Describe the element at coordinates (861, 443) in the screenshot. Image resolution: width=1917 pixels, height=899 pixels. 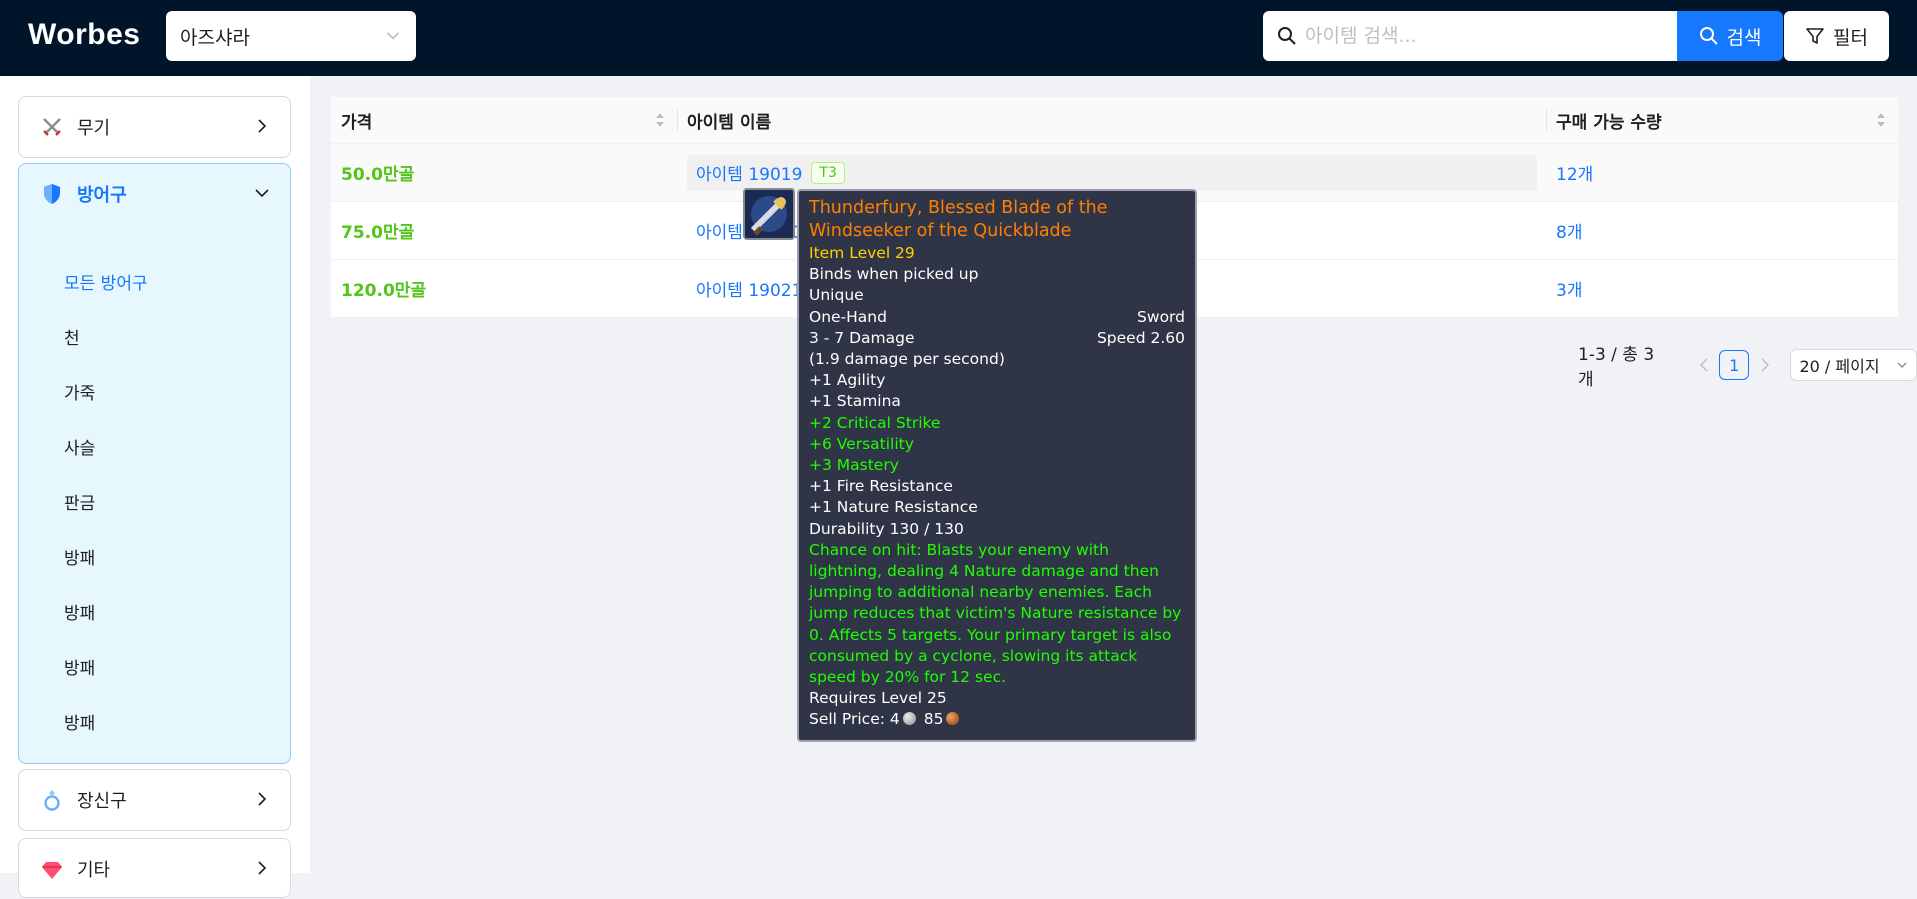
I see `tooltip-secondary-stat: +6 Versatility` at that location.